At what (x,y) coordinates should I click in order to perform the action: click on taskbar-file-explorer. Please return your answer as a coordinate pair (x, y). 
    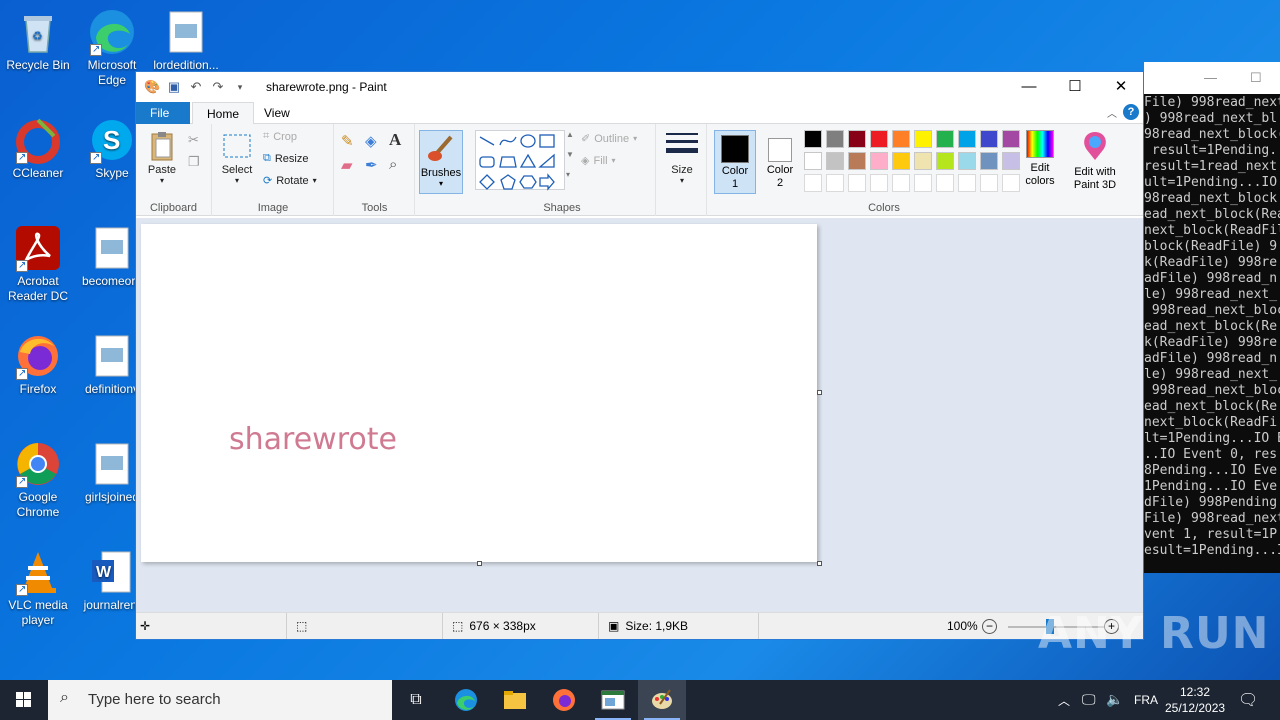
    Looking at the image, I should click on (515, 700).